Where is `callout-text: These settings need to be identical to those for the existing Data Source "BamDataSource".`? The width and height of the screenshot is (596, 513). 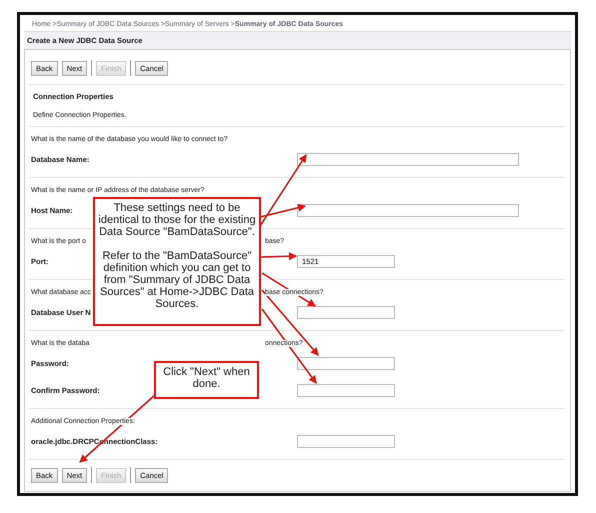 callout-text: These settings need to be identical to those for the existing Data Source "BamDataSource". is located at coordinates (177, 220).